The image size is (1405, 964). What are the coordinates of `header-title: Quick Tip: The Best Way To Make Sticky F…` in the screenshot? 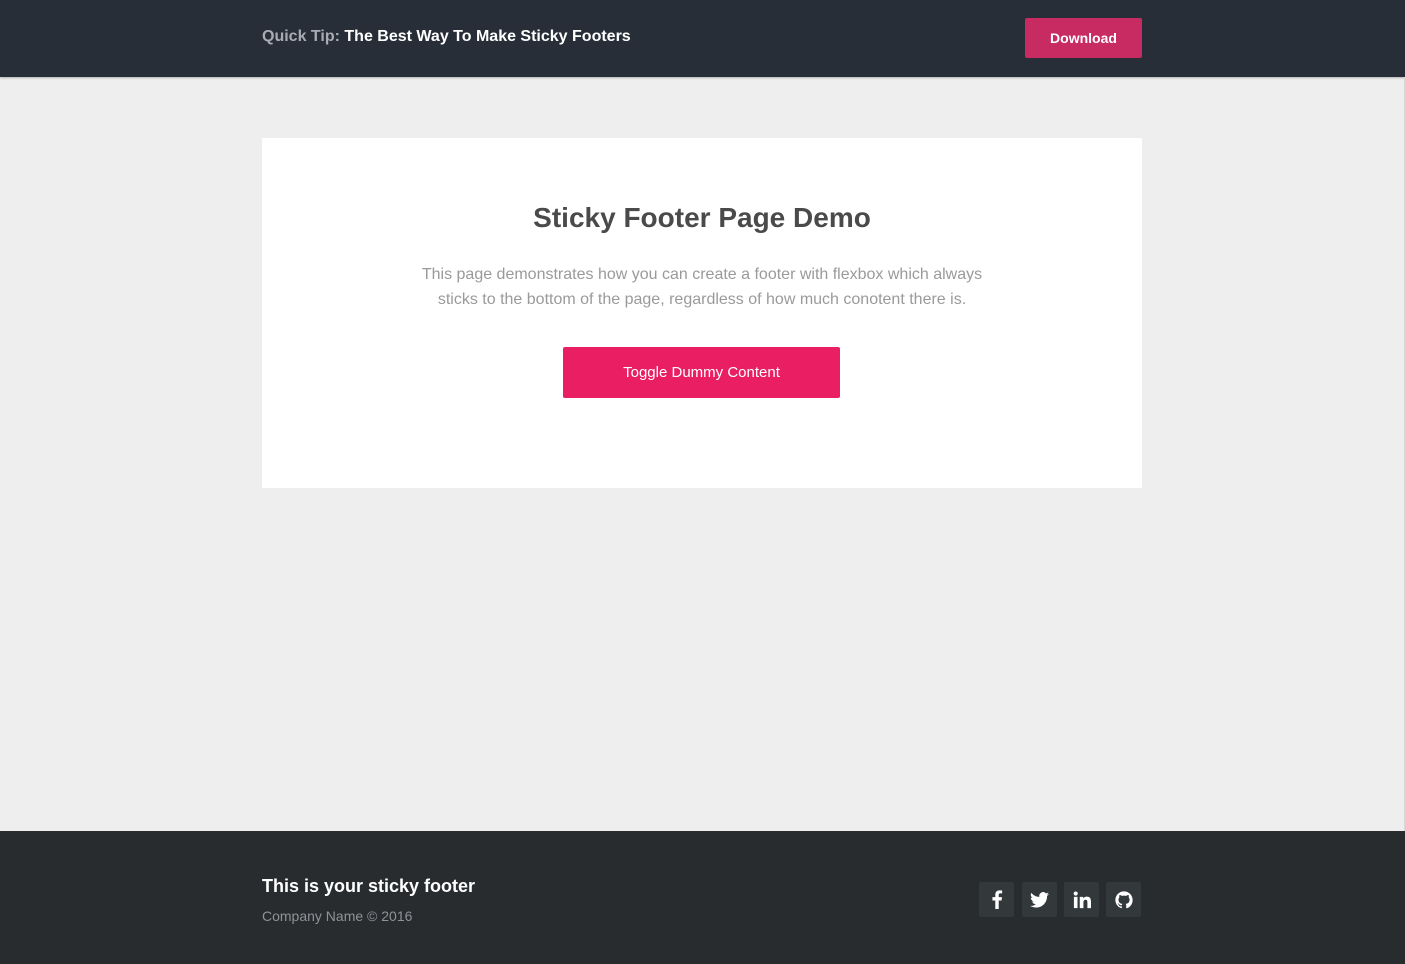 It's located at (446, 37).